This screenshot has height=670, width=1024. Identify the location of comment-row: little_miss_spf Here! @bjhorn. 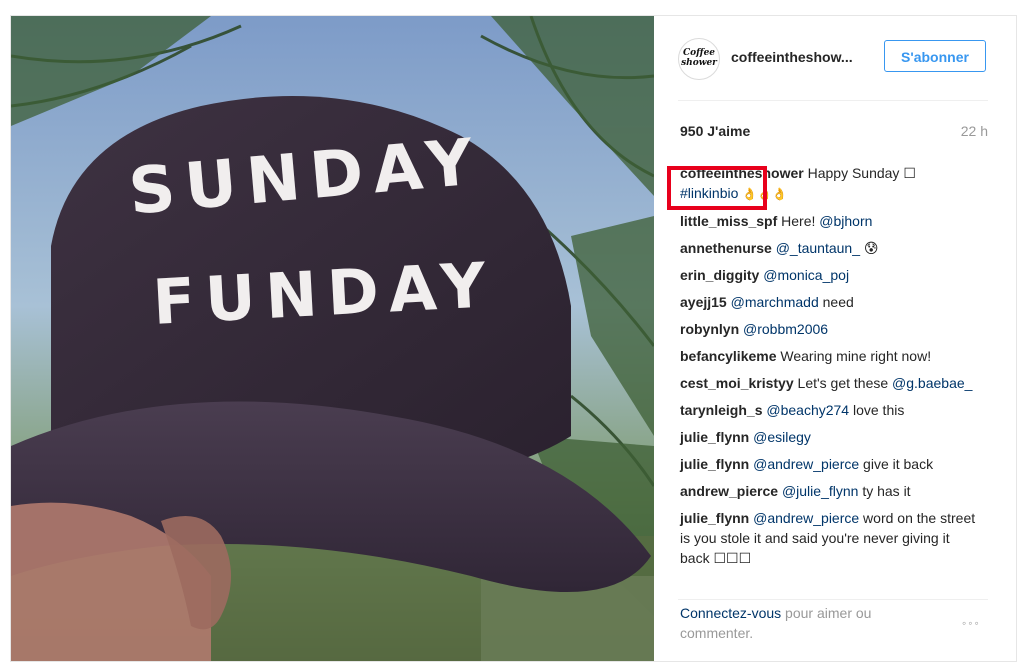
(830, 221).